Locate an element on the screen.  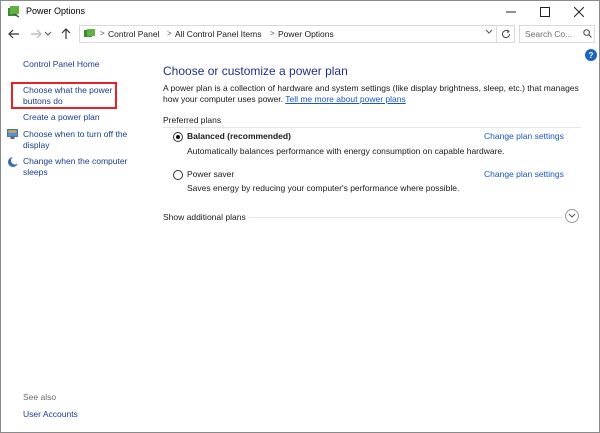
learn-more-link: Tell me more about power plans is located at coordinates (345, 99).